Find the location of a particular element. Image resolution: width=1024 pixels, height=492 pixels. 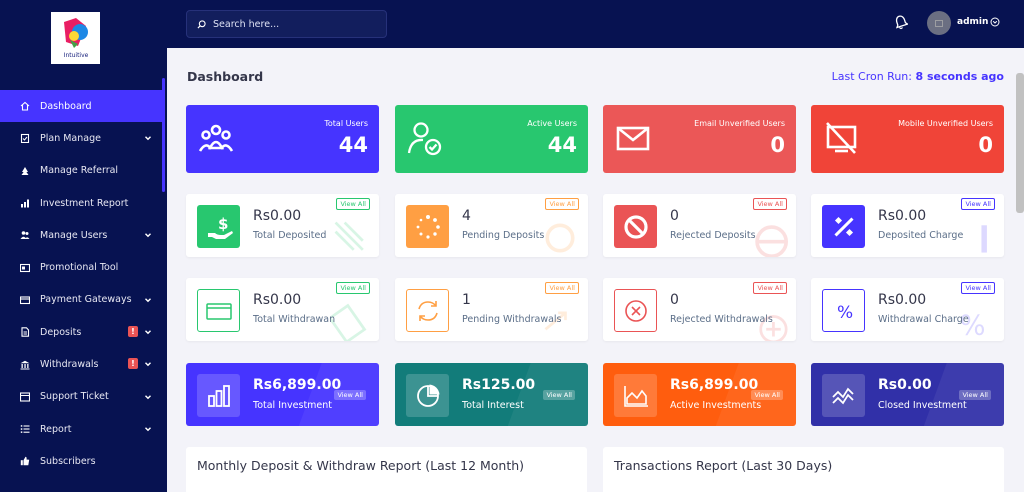

sidebar-item-label: Manage Referral is located at coordinates (79, 171).